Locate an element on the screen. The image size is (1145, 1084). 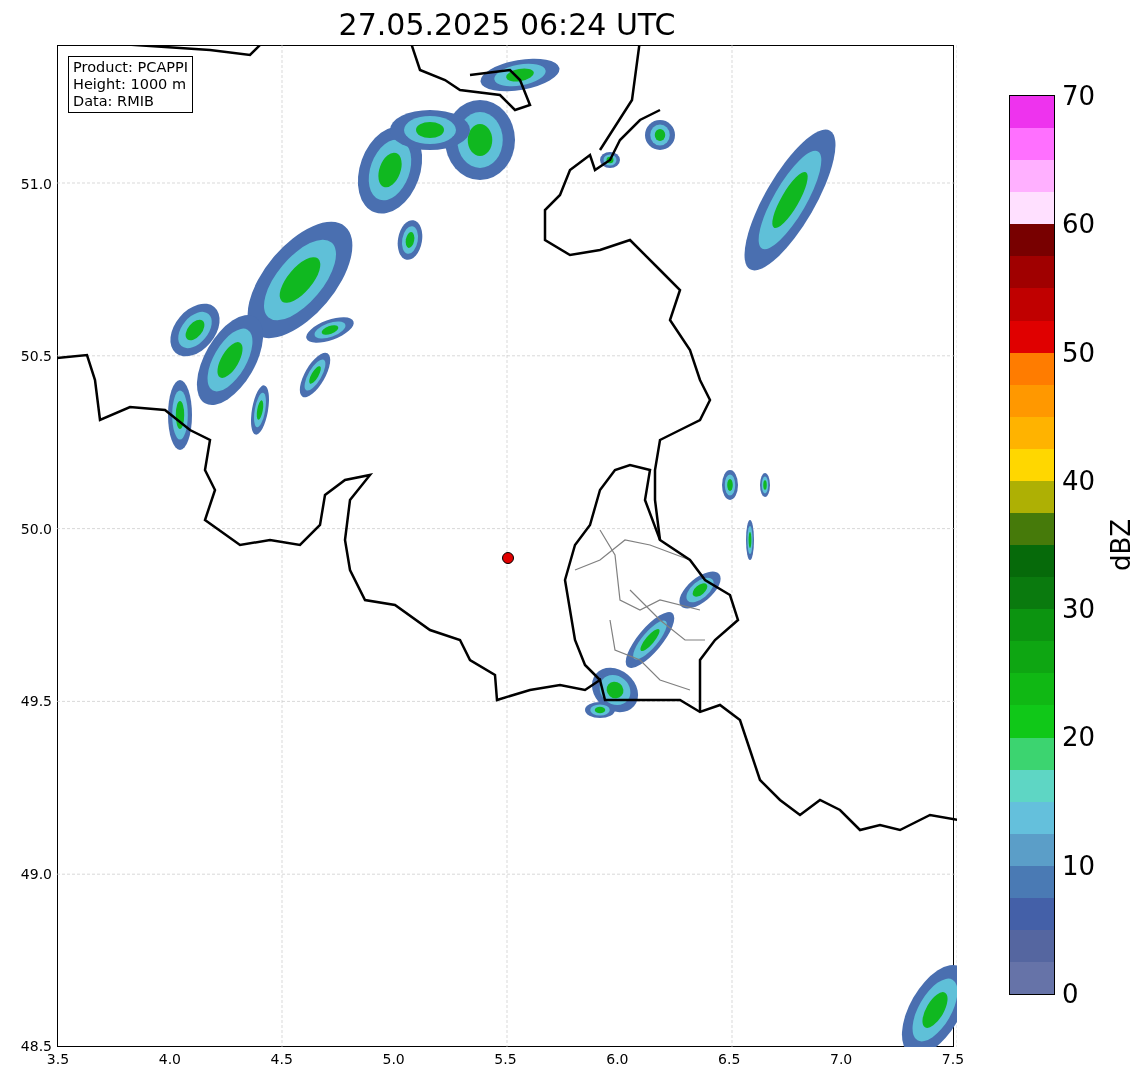
axis-tick-label: 50.5 is located at coordinates (36, 356).